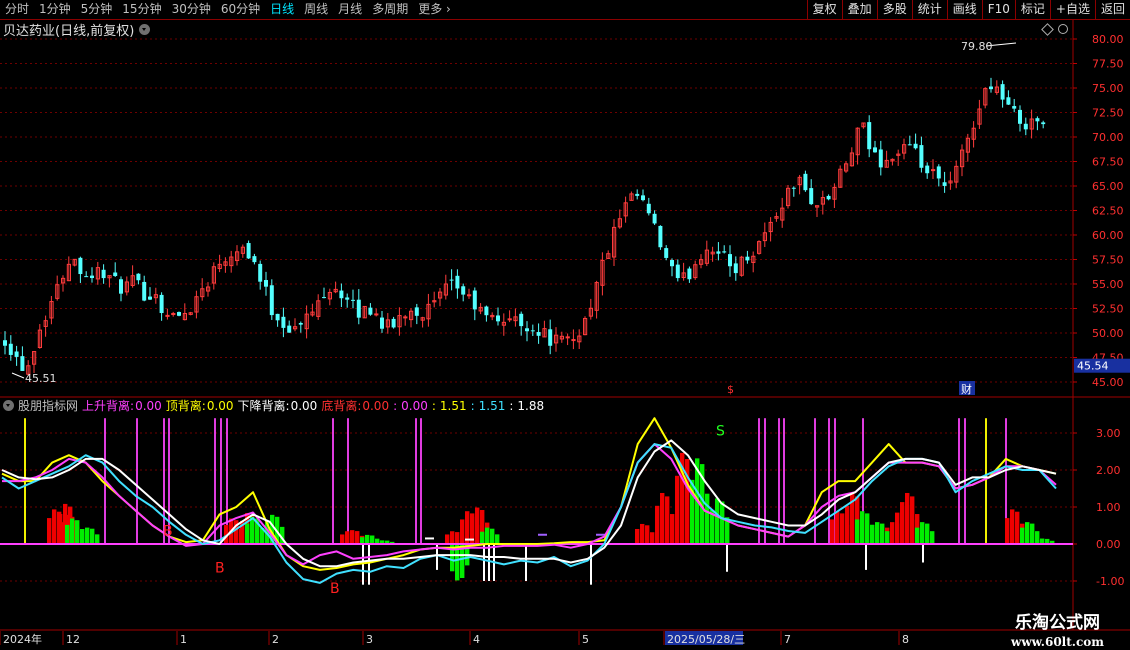 This screenshot has width=1130, height=650. I want to click on price-tick-label: 45.00, so click(1108, 382).